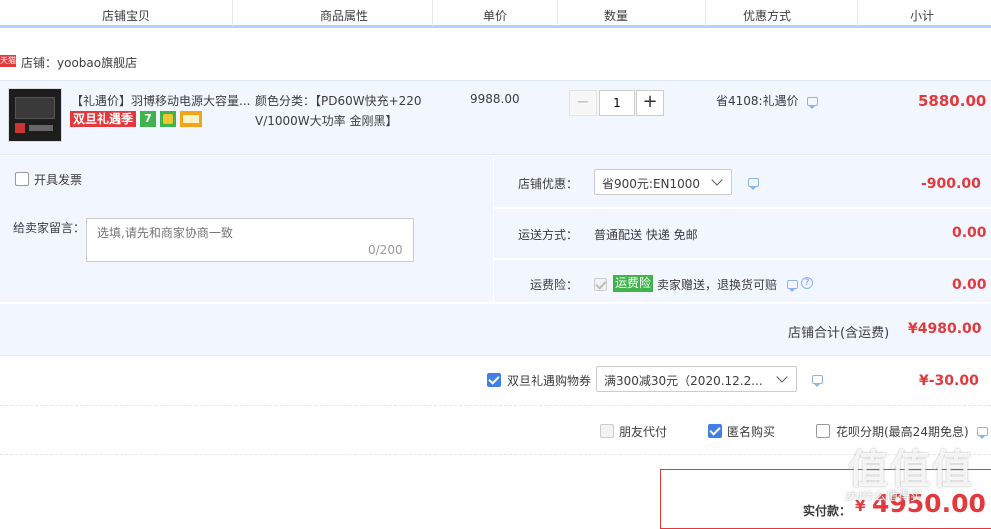 This screenshot has width=991, height=529. Describe the element at coordinates (884, 496) in the screenshot. I see `watermark-subtext: zhi什么值得买` at that location.